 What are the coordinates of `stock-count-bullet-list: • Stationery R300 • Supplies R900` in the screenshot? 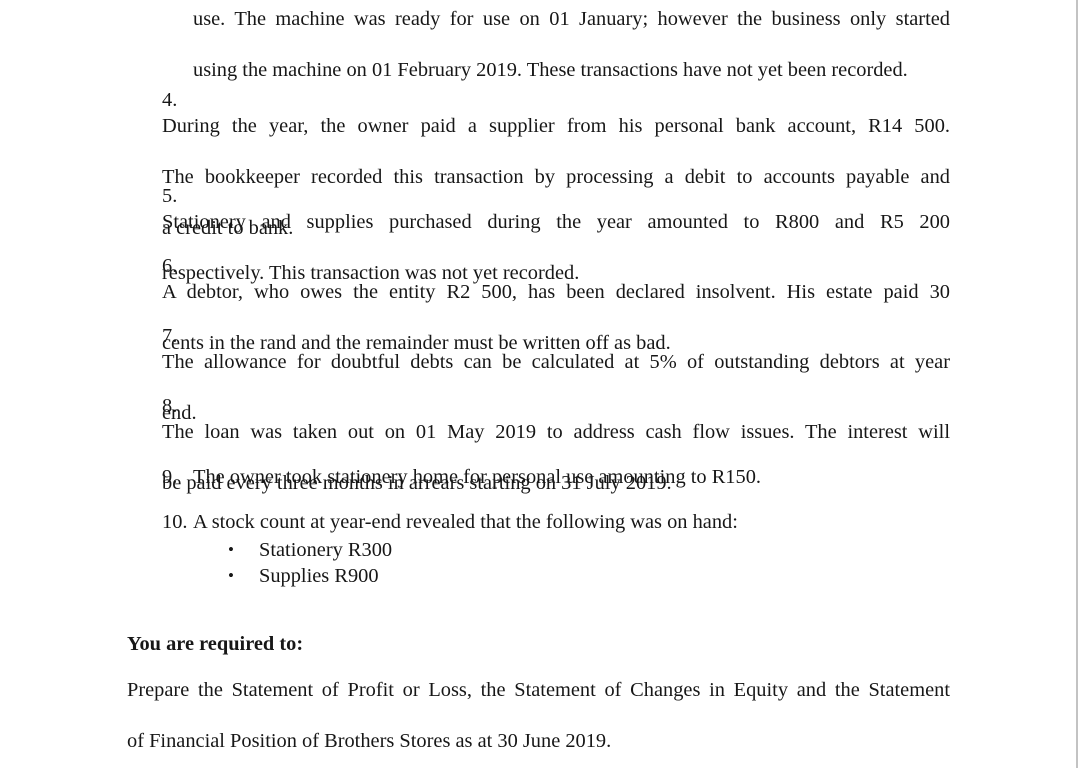 It's located at (478, 563).